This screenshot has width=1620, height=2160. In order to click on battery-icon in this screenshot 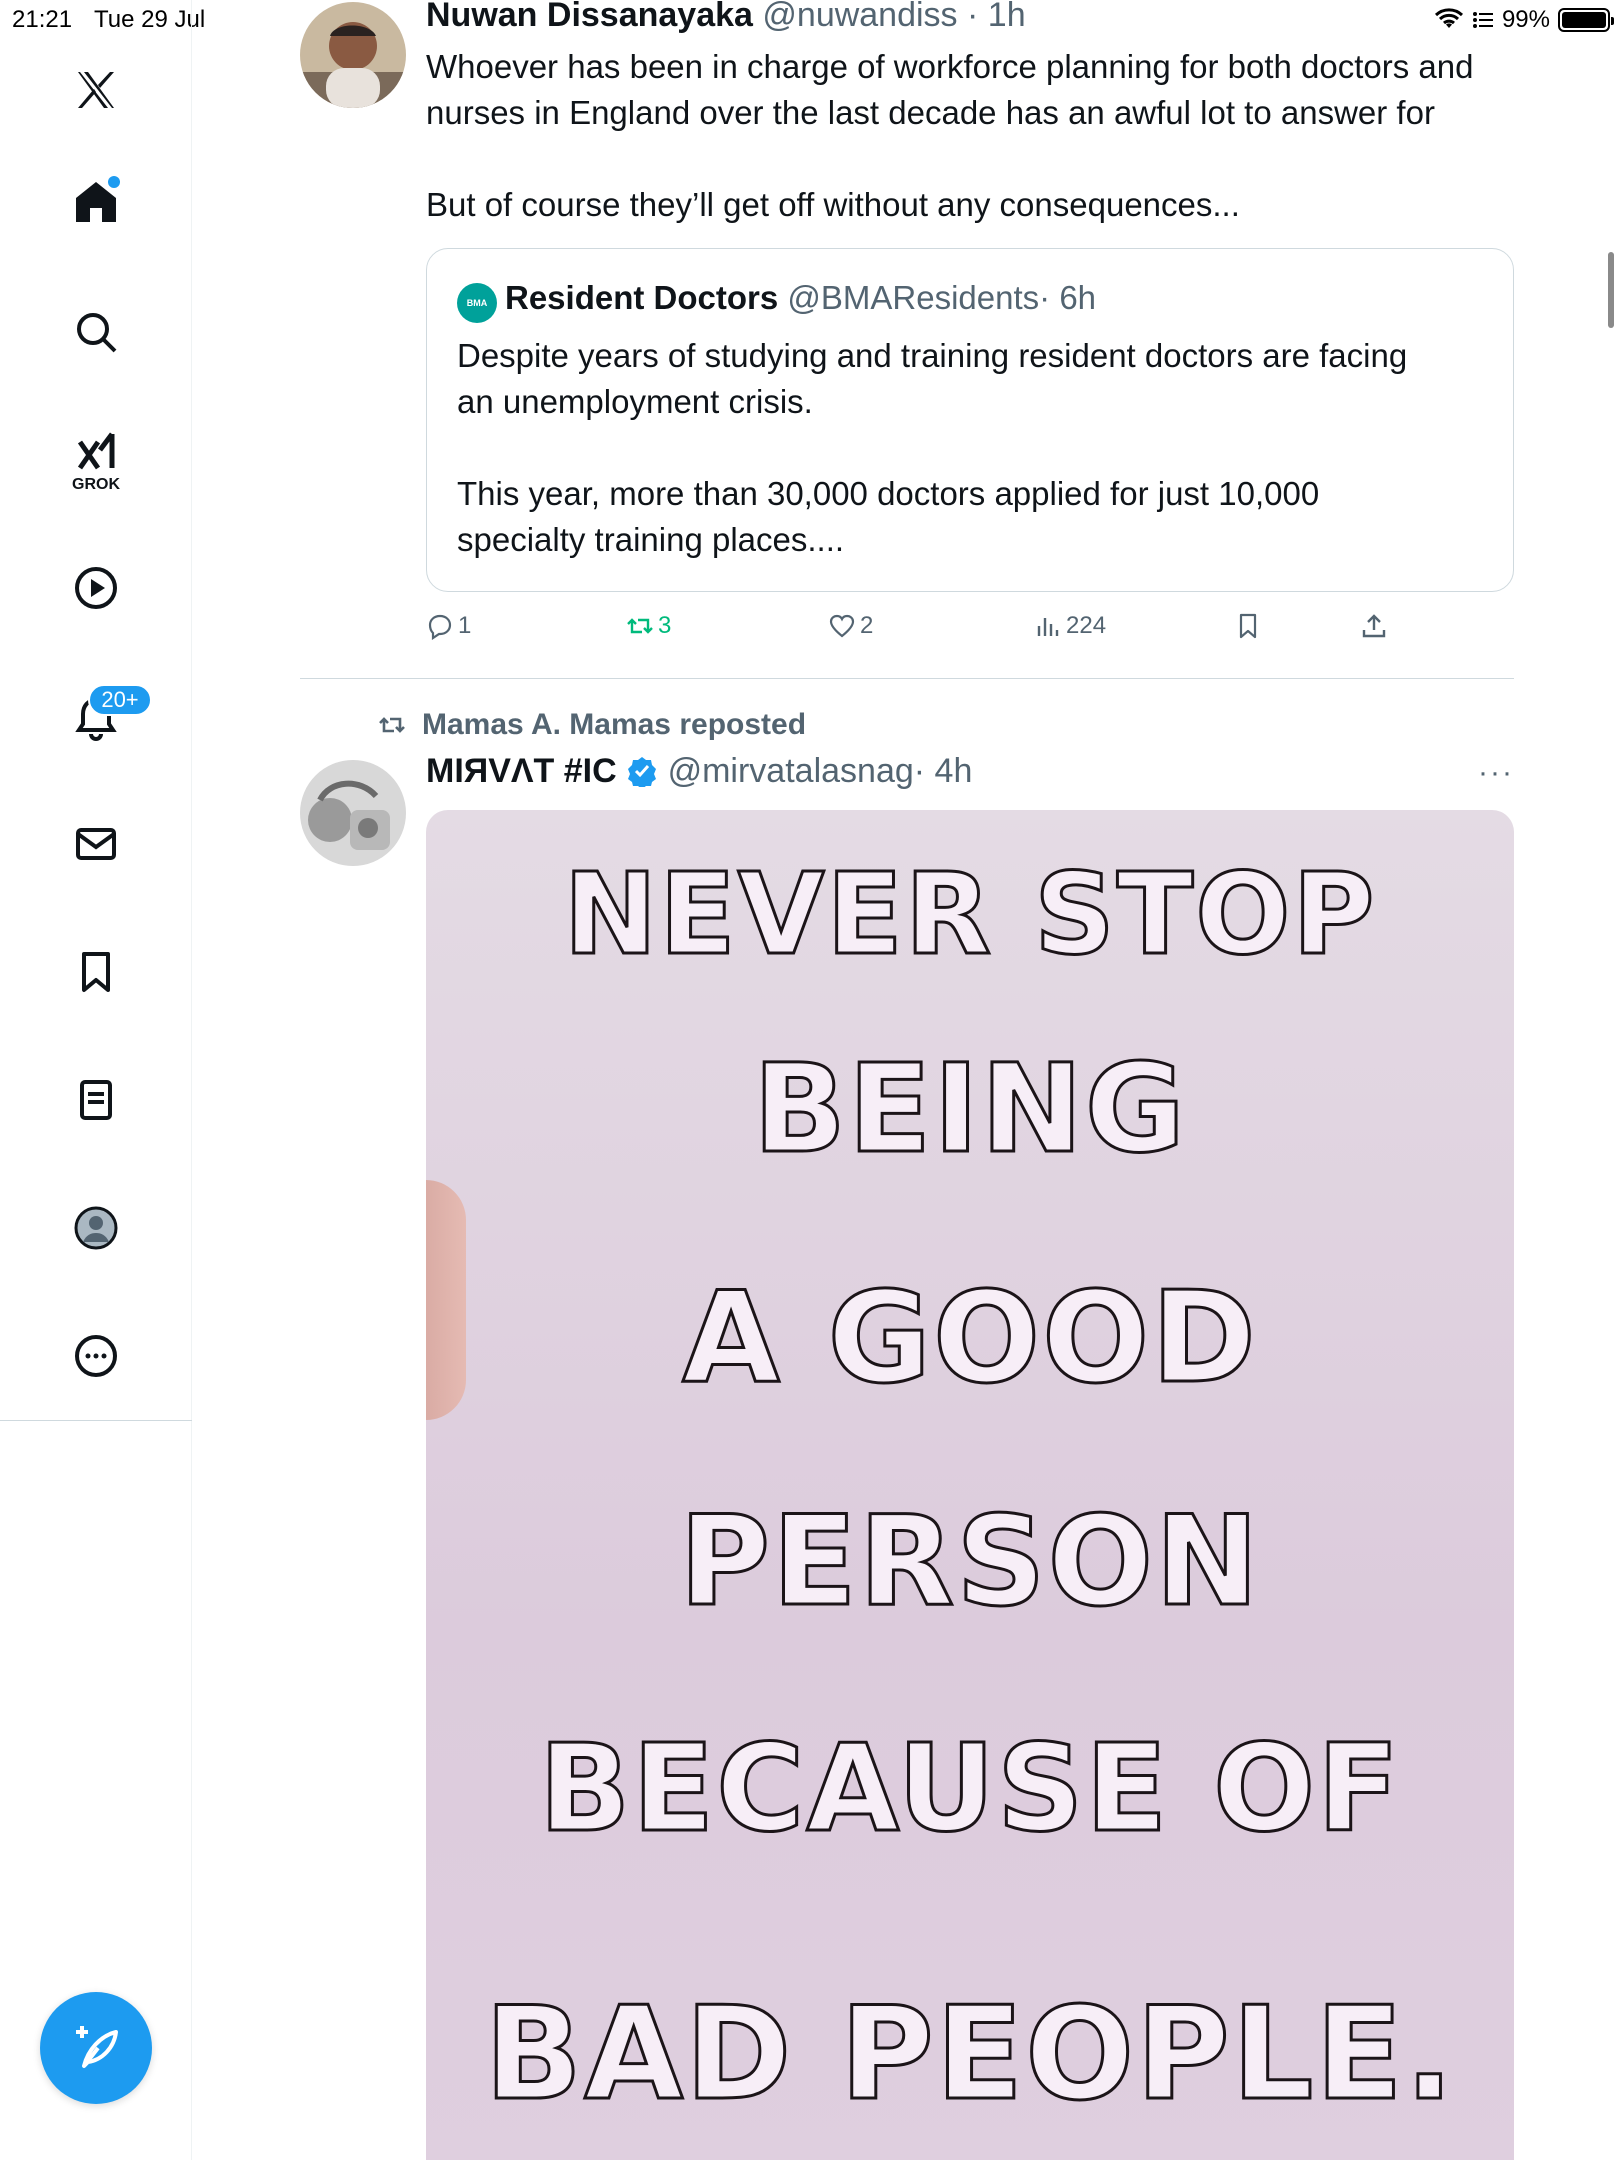, I will do `click(1586, 20)`.